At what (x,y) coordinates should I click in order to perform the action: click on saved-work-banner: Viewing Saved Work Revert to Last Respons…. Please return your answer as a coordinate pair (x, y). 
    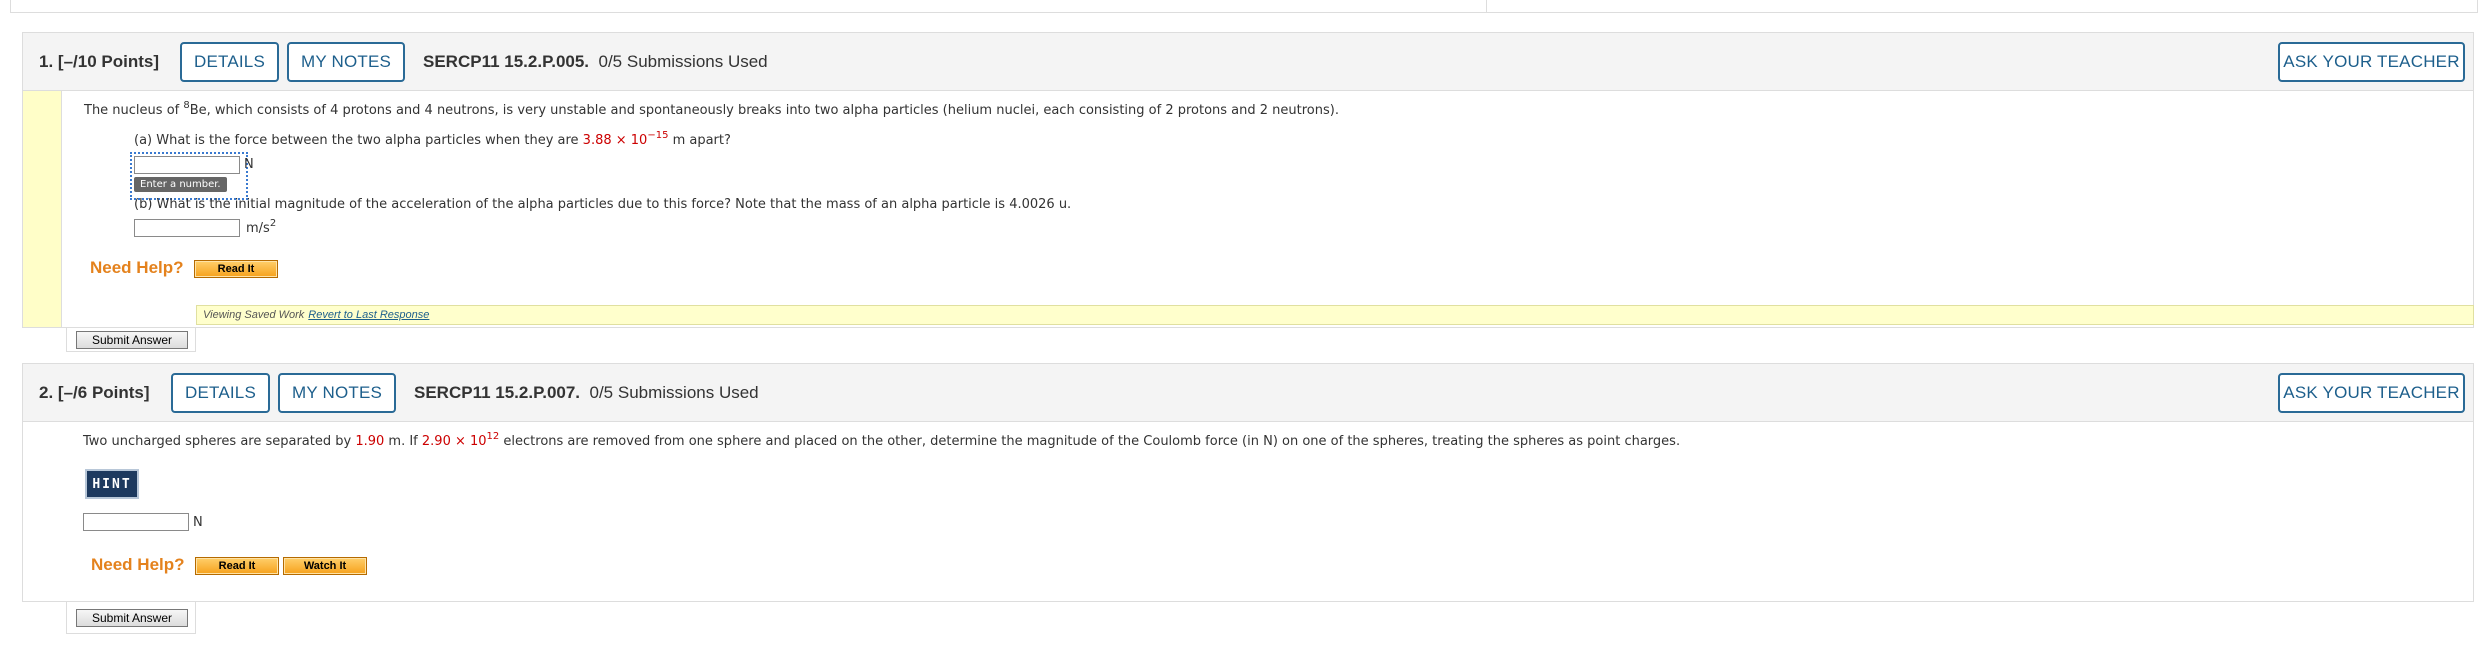
    Looking at the image, I should click on (1335, 315).